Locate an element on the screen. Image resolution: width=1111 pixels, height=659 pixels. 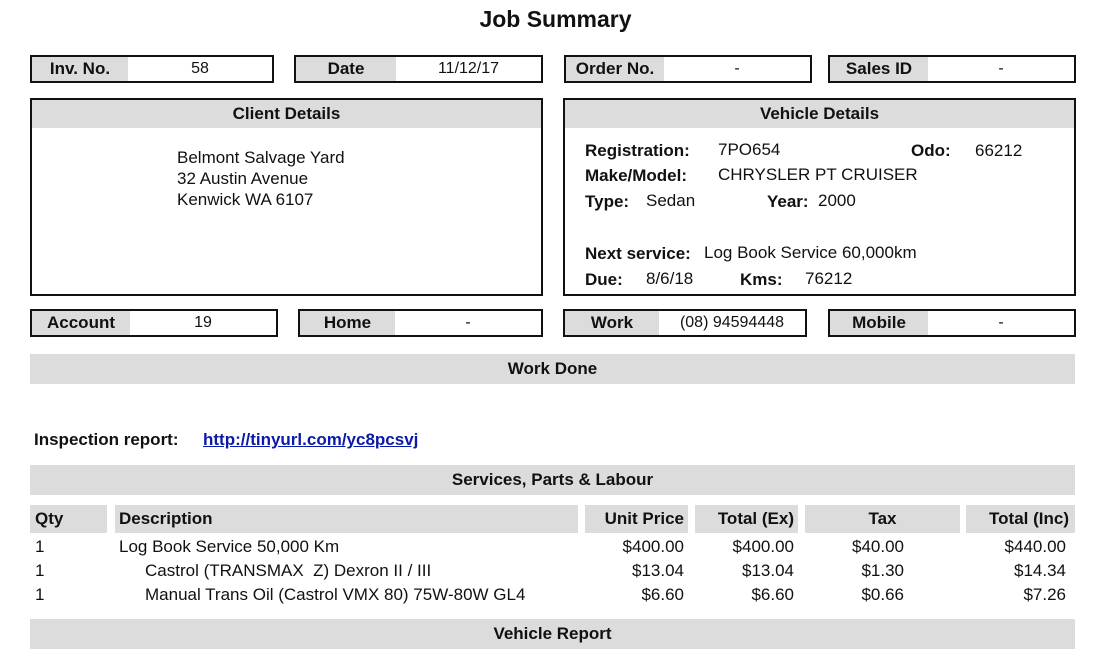
table-row-total-inc: $440.00 is located at coordinates (1035, 546).